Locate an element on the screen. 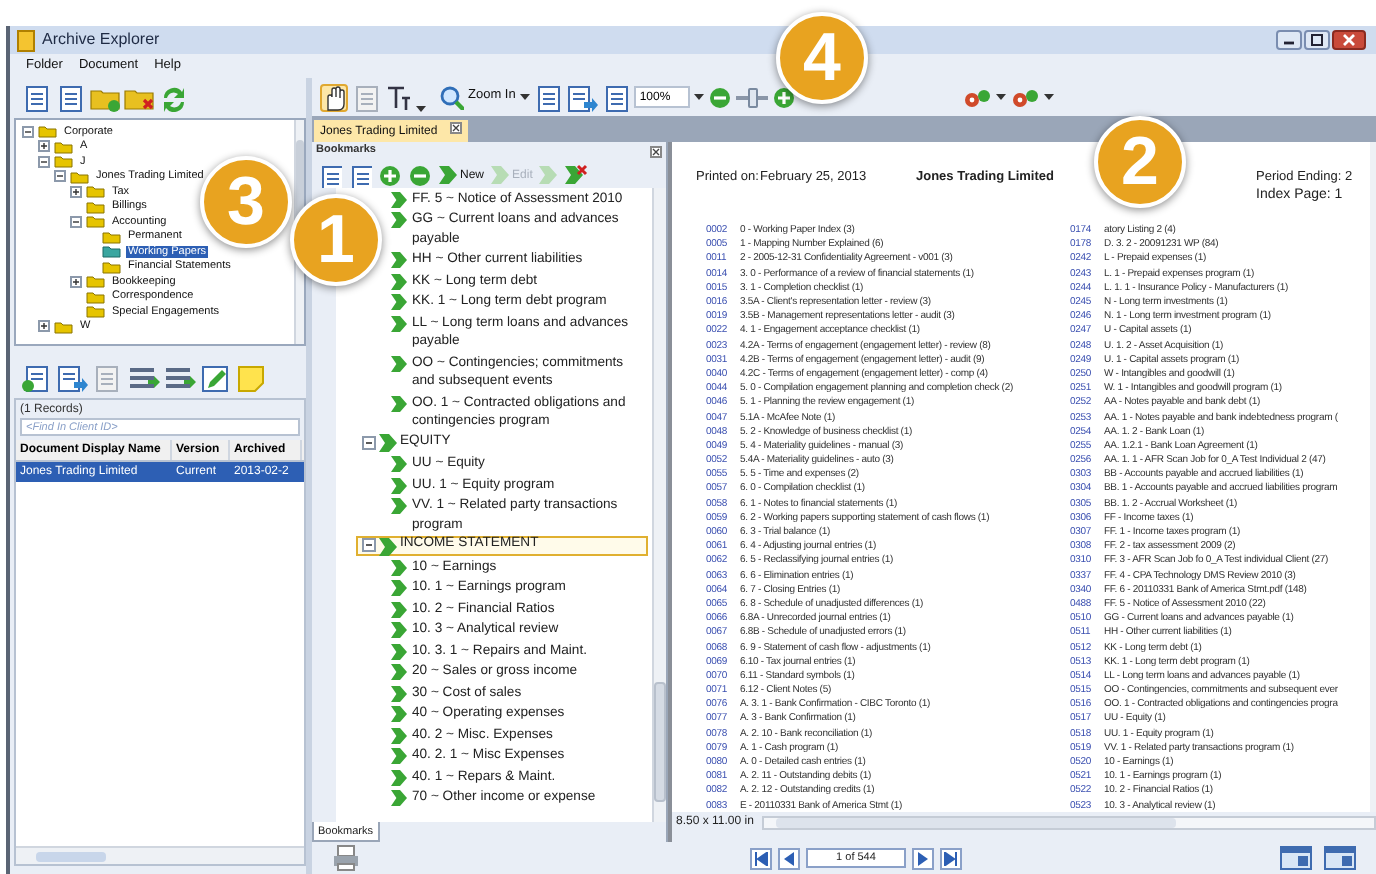 Image resolution: width=1376 pixels, height=874 pixels. next-page-button is located at coordinates (923, 858).